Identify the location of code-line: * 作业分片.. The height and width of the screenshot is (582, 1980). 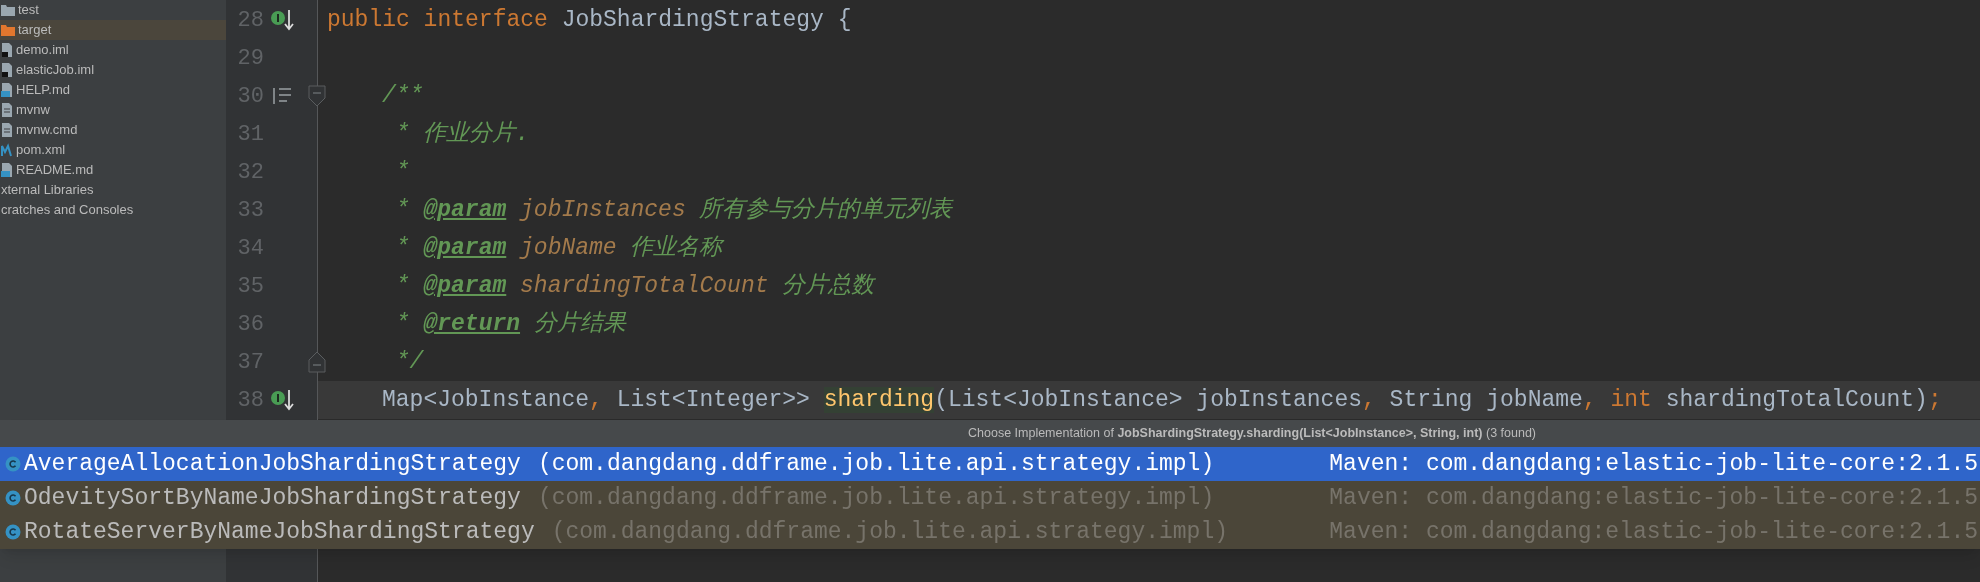
(462, 134).